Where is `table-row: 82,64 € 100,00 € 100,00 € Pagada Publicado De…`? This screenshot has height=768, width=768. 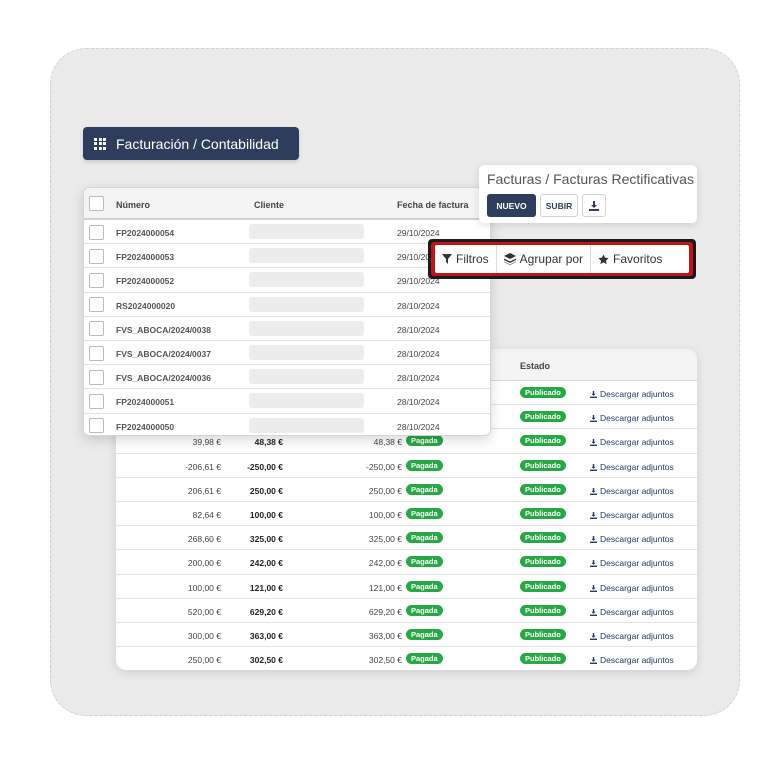 table-row: 82,64 € 100,00 € 100,00 € Pagada Publicado De… is located at coordinates (406, 514).